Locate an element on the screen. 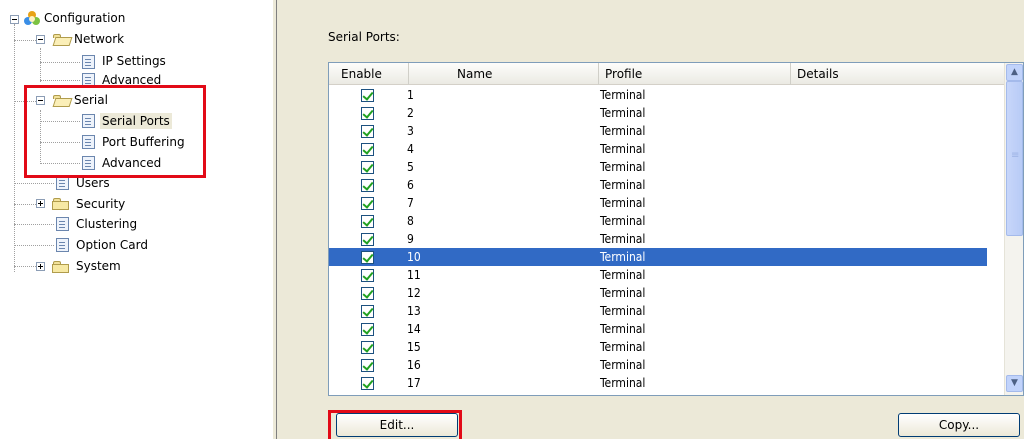 Image resolution: width=1024 pixels, height=439 pixels. vertical-scrollbar: ▲ ▼ is located at coordinates (1013, 229).